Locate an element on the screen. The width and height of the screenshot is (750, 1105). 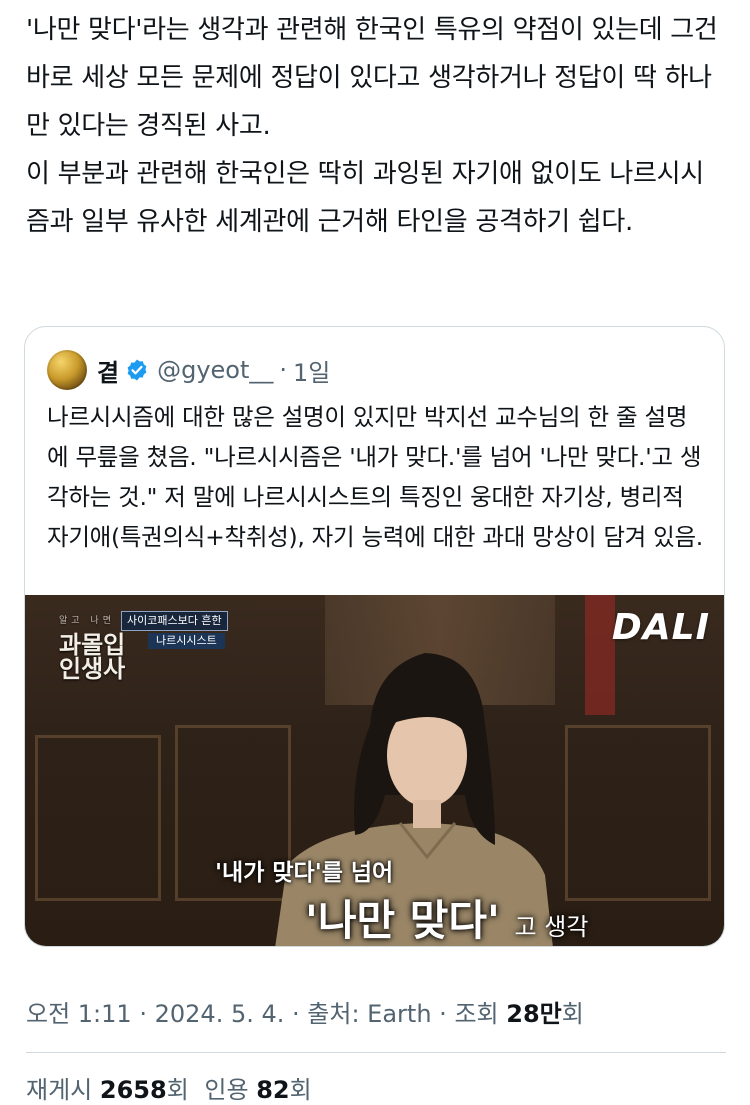
views-label: 조회 is located at coordinates (476, 1014).